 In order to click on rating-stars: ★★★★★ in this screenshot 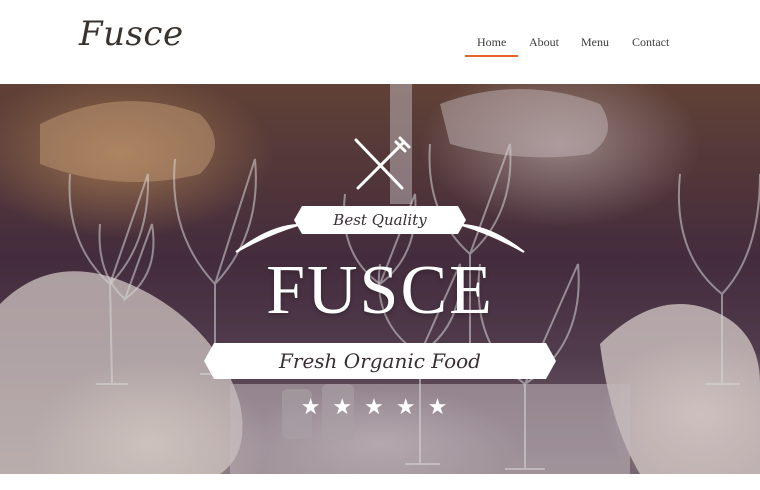, I will do `click(380, 406)`.